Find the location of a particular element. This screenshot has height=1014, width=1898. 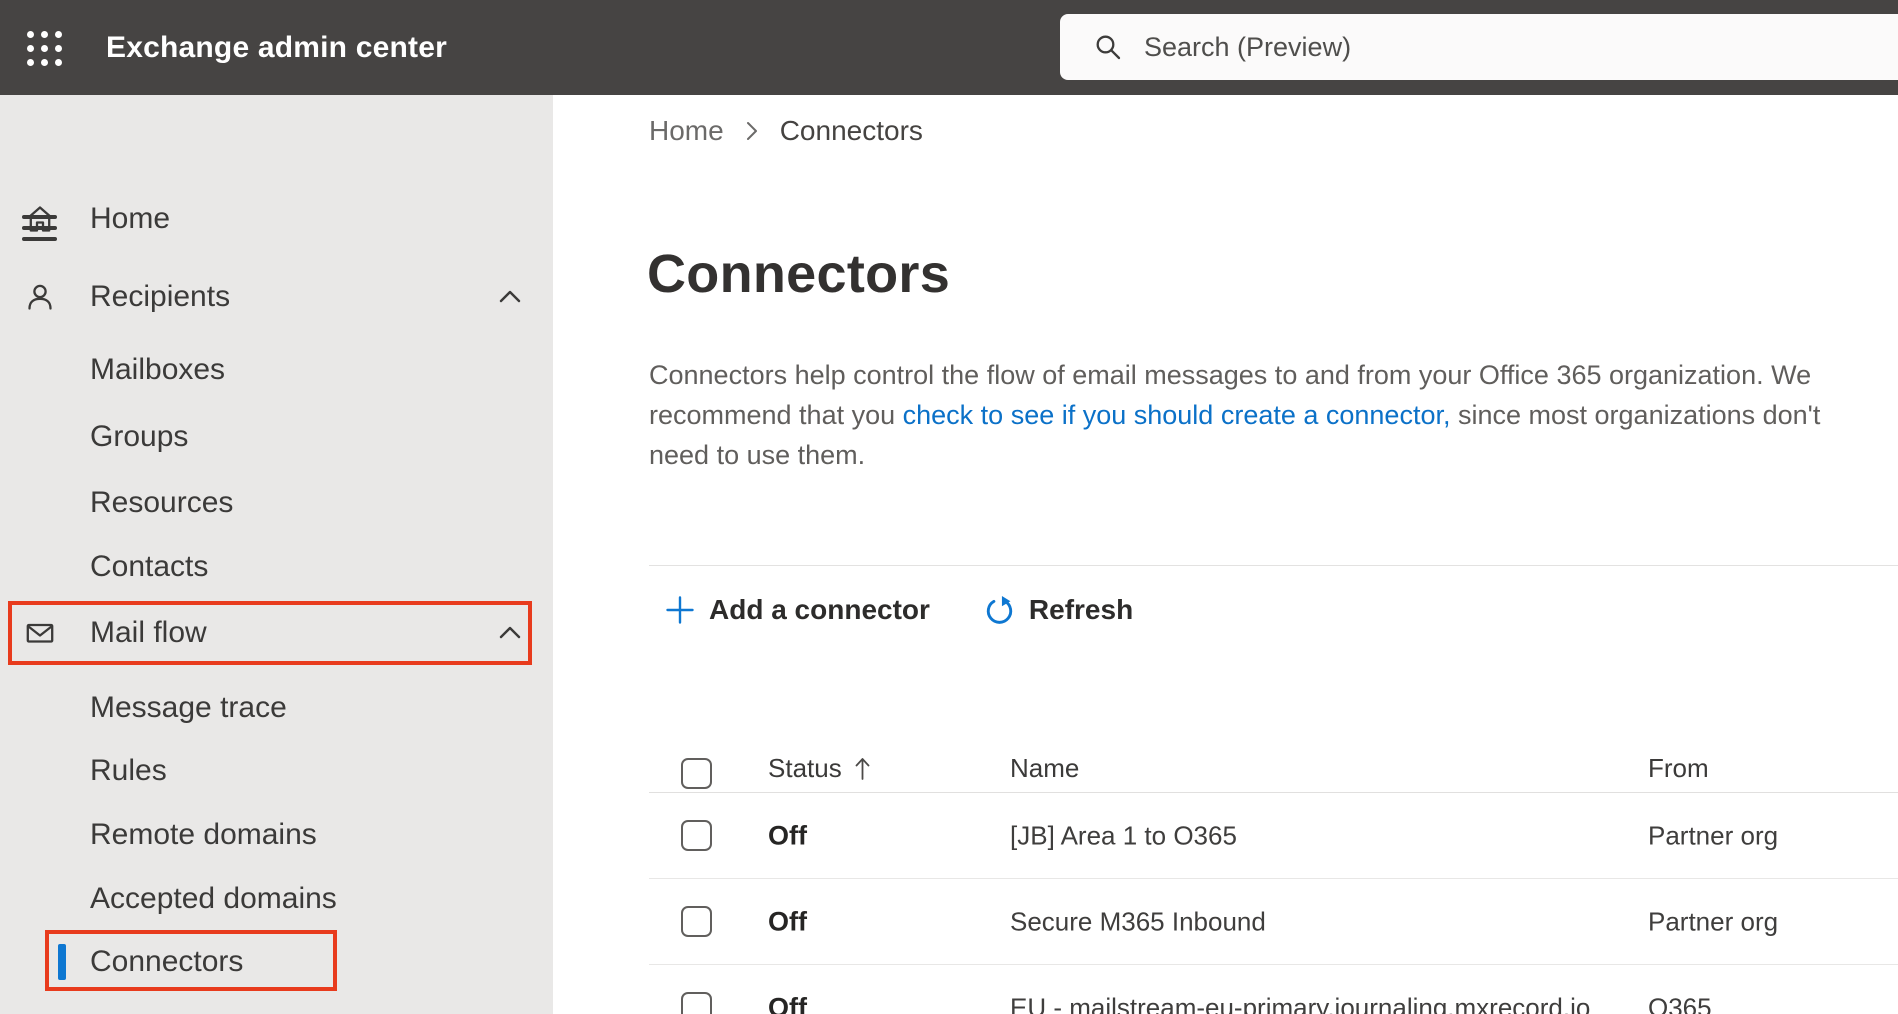

sidebar-item-recipients: Recipients is located at coordinates (276, 297).